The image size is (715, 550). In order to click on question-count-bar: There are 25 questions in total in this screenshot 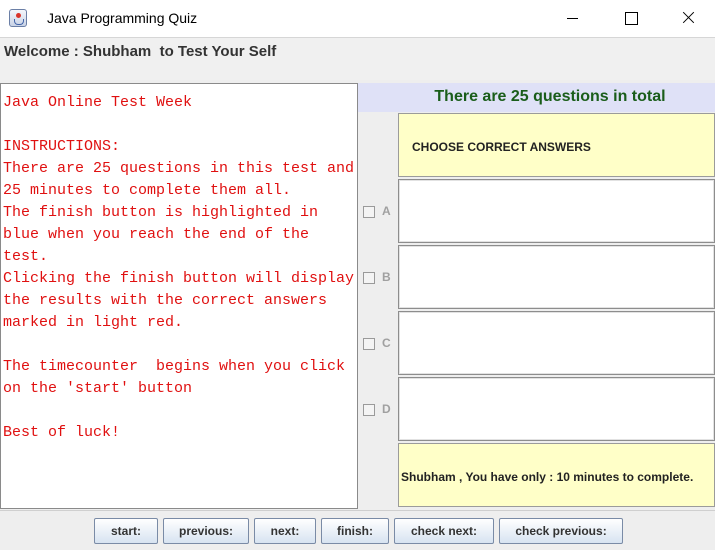, I will do `click(536, 97)`.